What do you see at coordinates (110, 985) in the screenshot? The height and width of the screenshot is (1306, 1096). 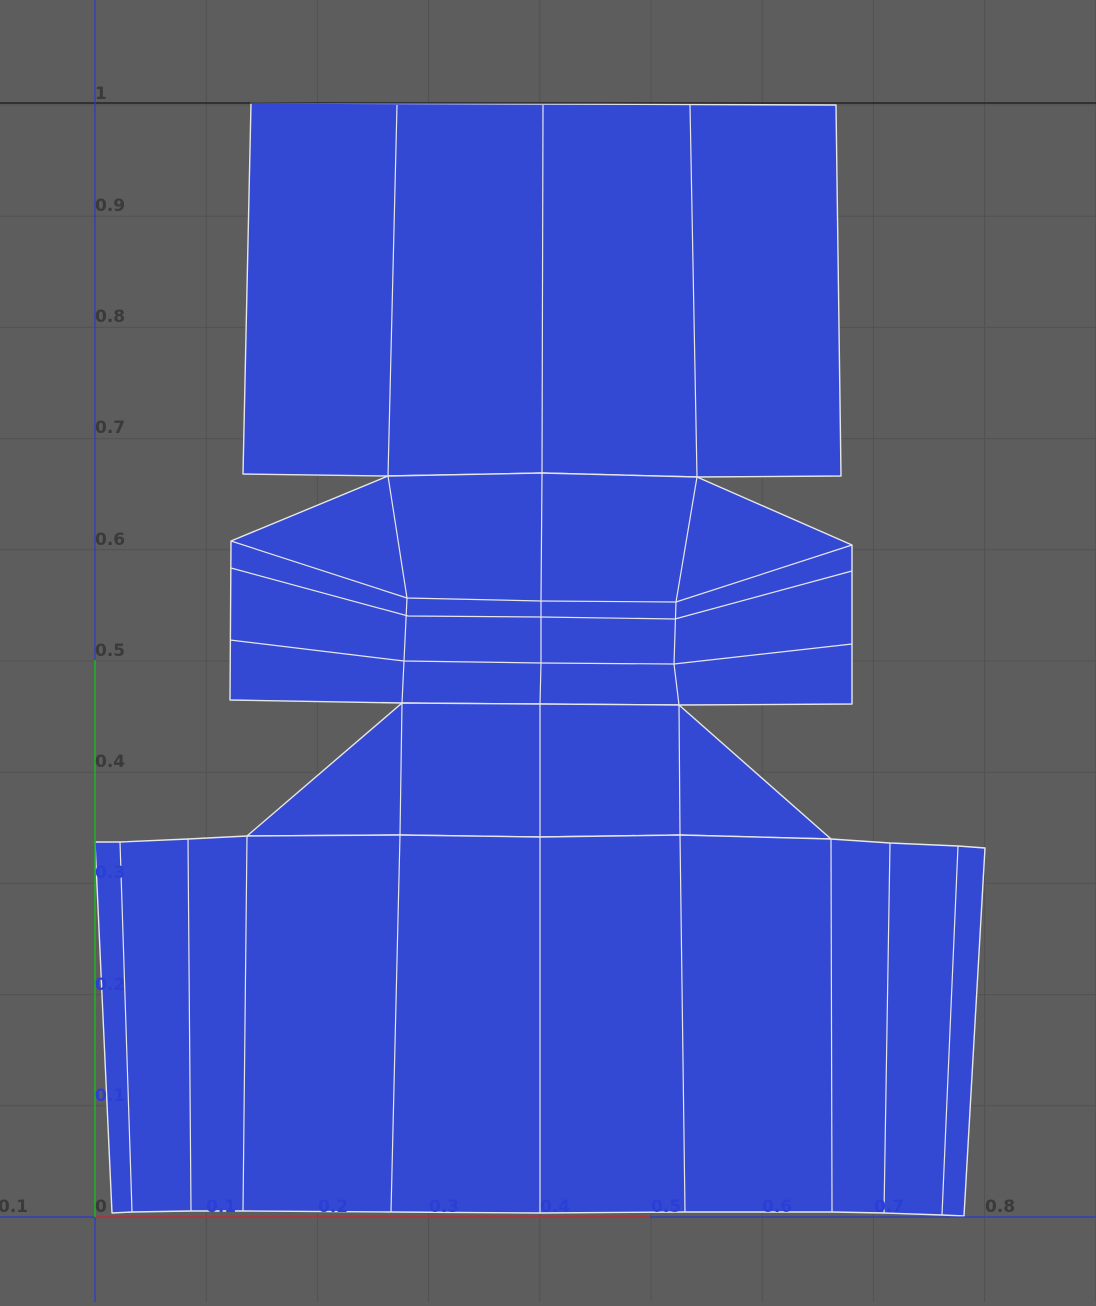 I see `y-tick-label: 0.2` at bounding box center [110, 985].